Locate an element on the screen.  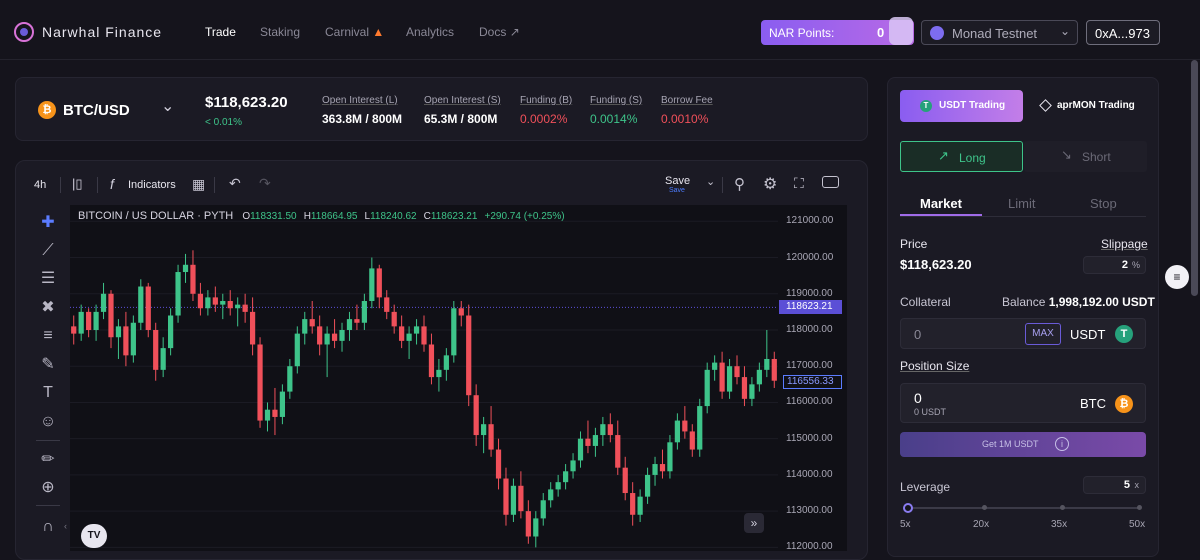
wallet-button: 0xA...973 is located at coordinates (1123, 32).